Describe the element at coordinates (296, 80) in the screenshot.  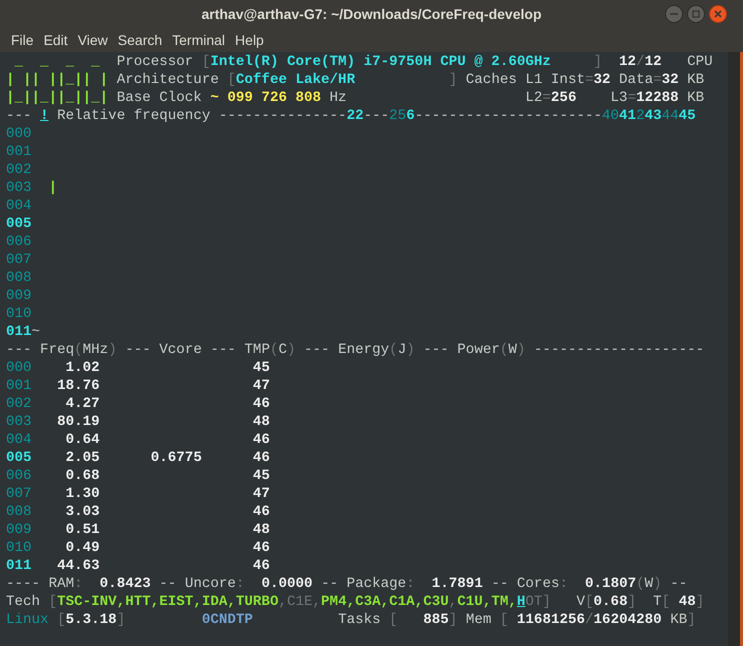
I see `highlight-text: Coffee Lake/HR` at that location.